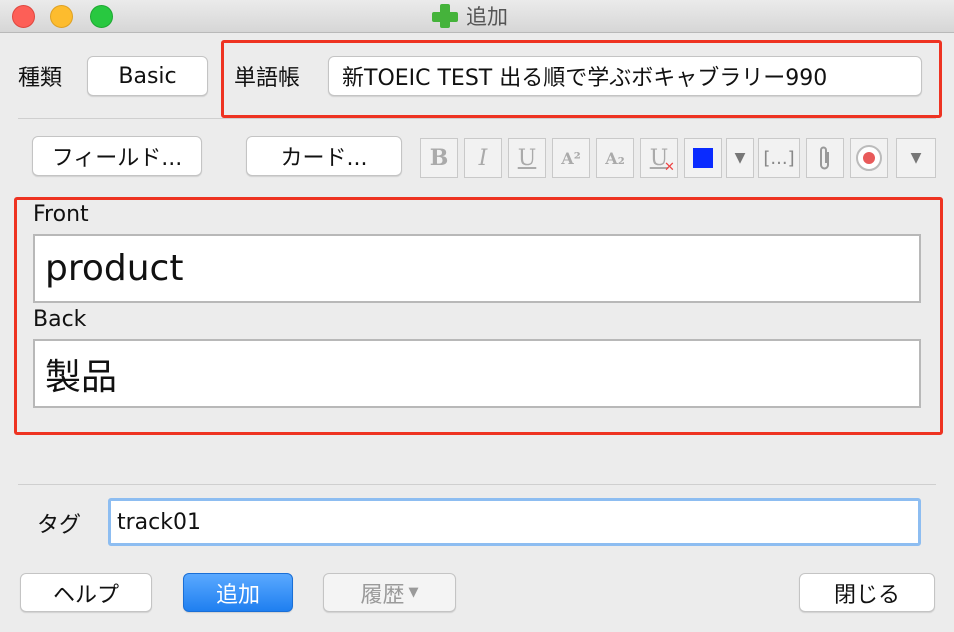  What do you see at coordinates (40, 78) in the screenshot?
I see `note-type-label: 種類` at bounding box center [40, 78].